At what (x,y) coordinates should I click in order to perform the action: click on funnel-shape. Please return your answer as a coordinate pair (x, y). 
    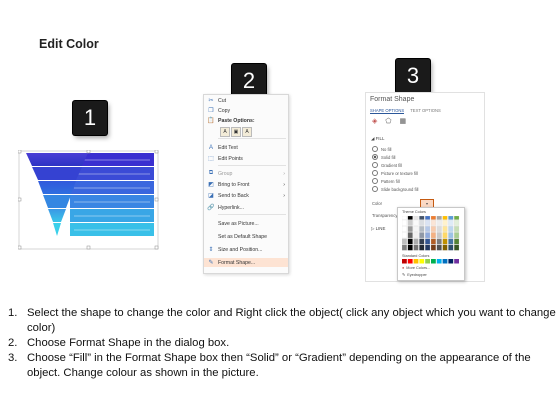
    Looking at the image, I should click on (88, 200).